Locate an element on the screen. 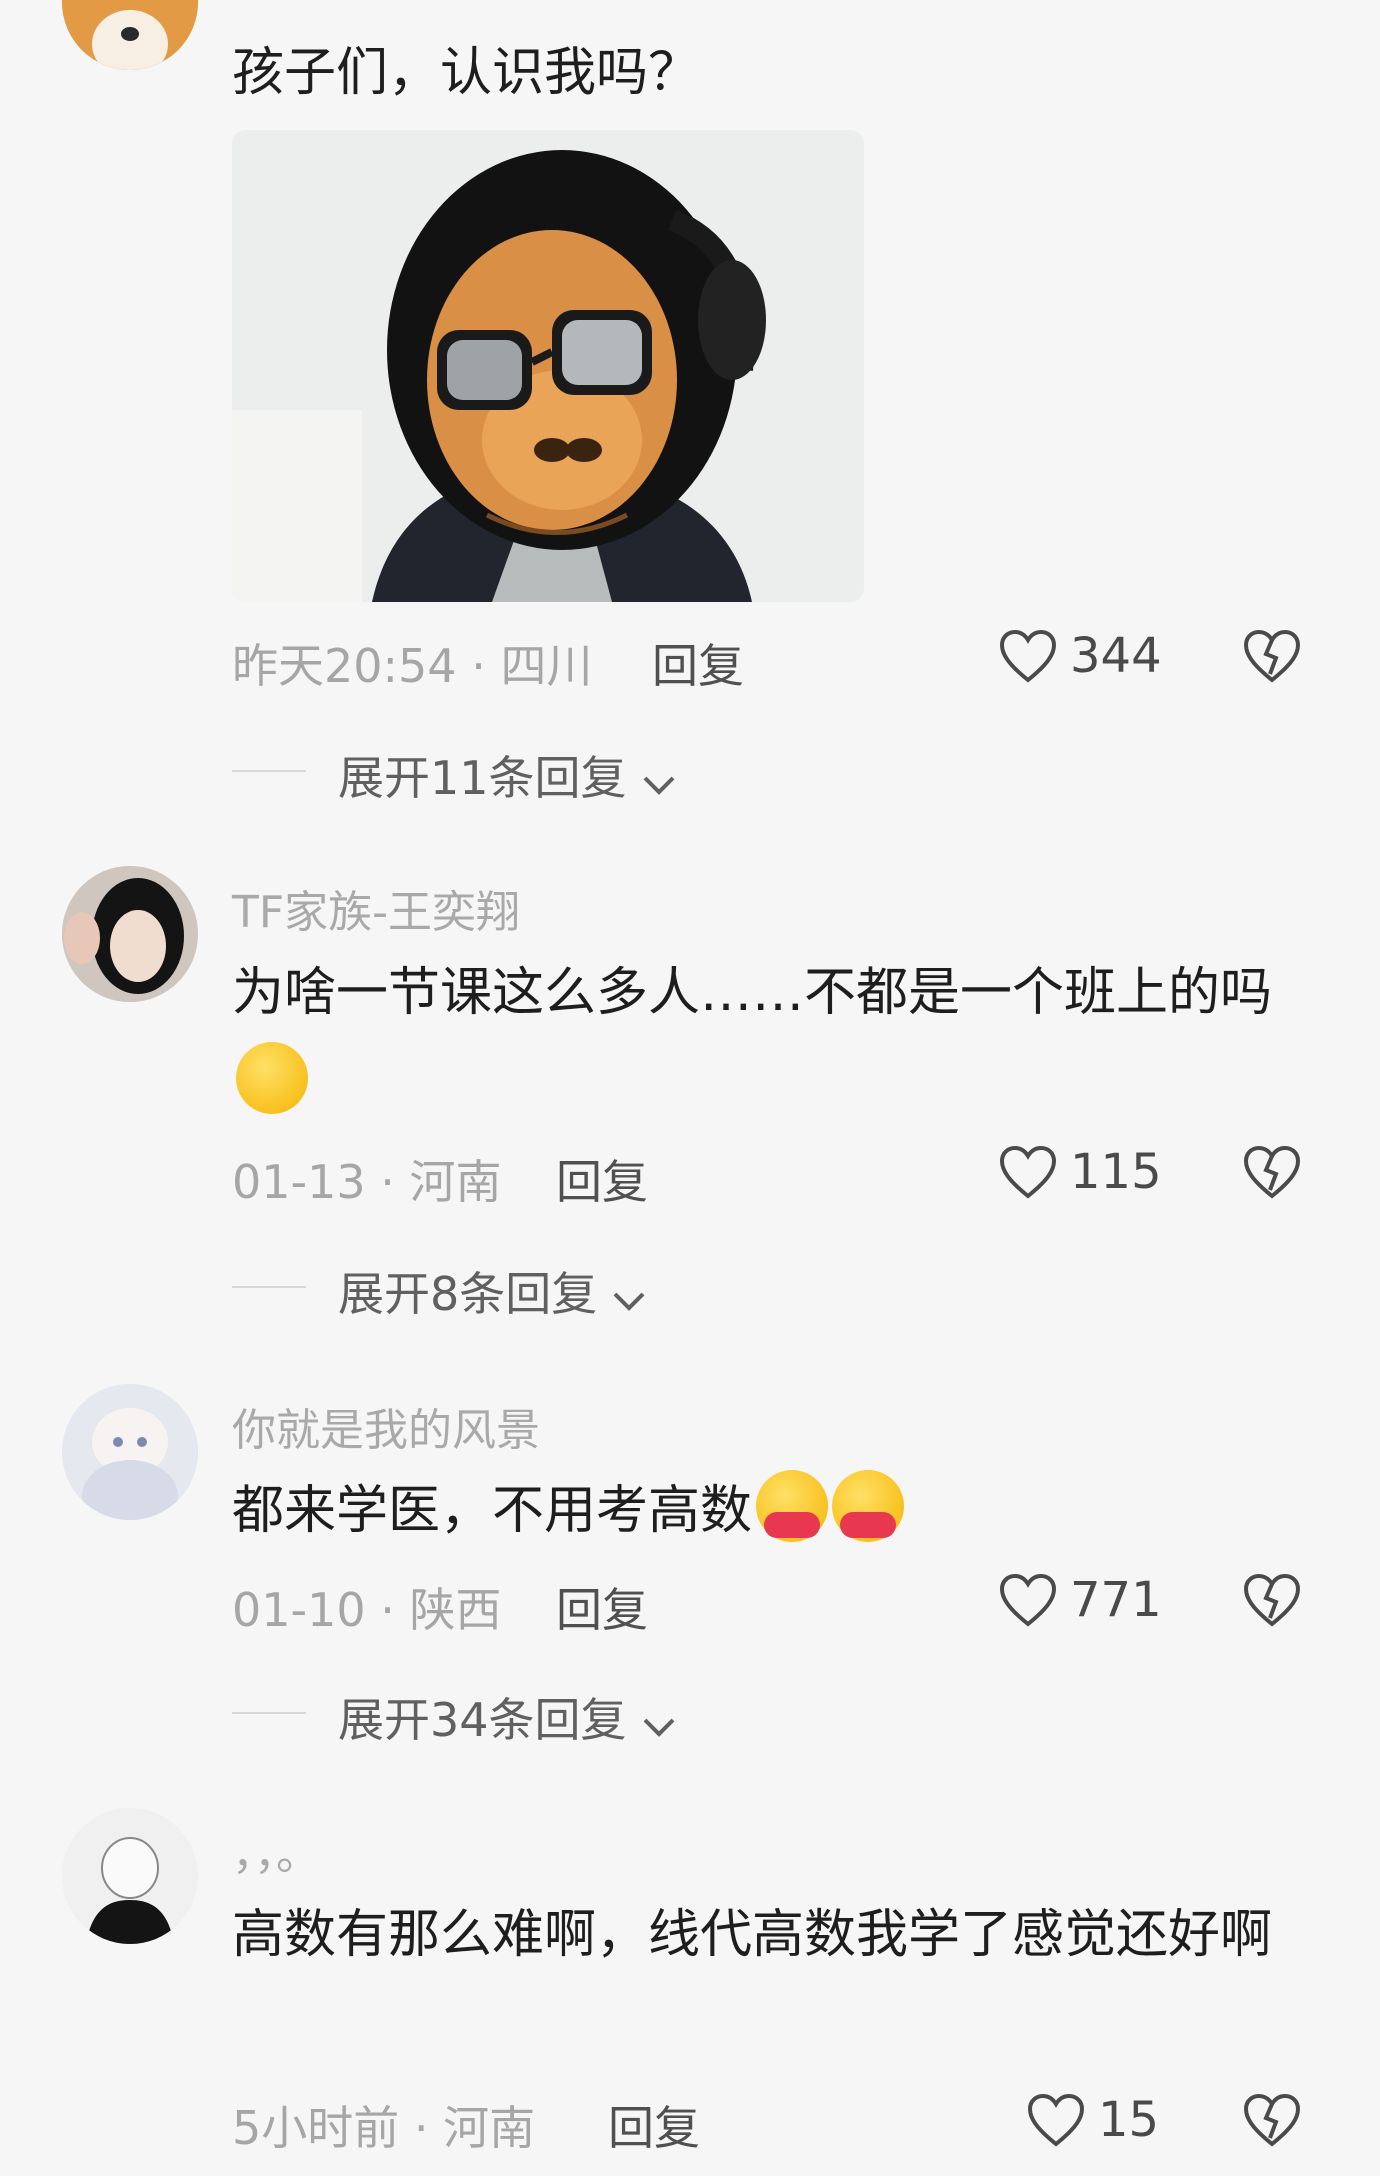 The height and width of the screenshot is (2176, 1380). crying-emoji-icon is located at coordinates (272, 1078).